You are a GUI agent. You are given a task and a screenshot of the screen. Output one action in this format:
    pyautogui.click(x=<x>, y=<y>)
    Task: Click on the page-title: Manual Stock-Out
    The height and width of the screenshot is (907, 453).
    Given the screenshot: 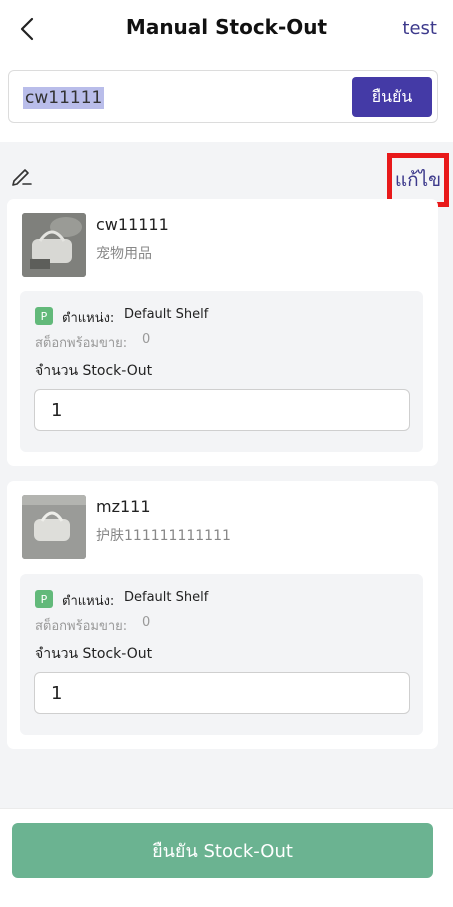 What is the action you would take?
    pyautogui.click(x=226, y=27)
    